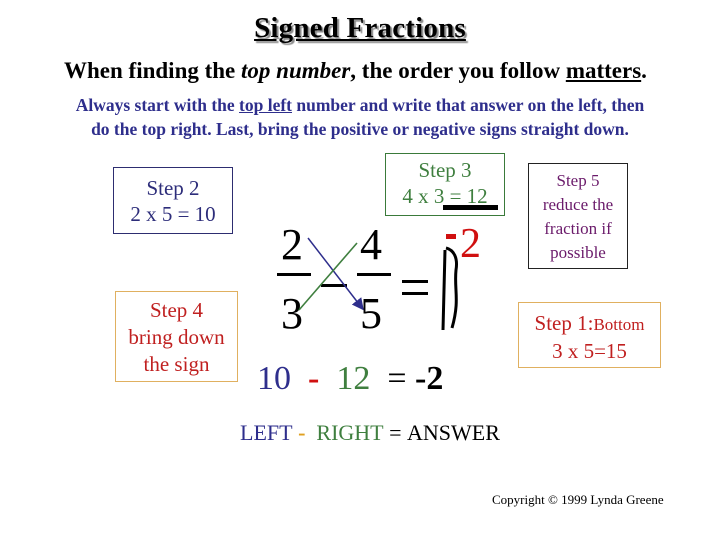 This screenshot has height=540, width=720. I want to click on step-1-body: 3 x 5=15, so click(589, 351).